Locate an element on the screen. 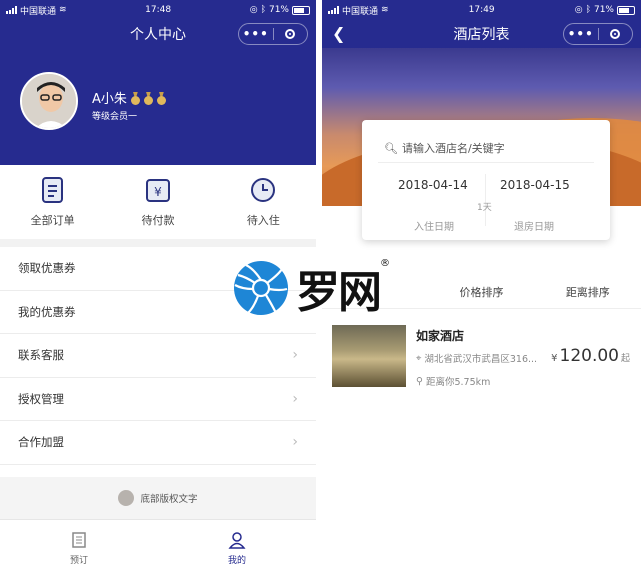 The width and height of the screenshot is (641, 575). yen-wallet-icon: ¥ is located at coordinates (157, 190).